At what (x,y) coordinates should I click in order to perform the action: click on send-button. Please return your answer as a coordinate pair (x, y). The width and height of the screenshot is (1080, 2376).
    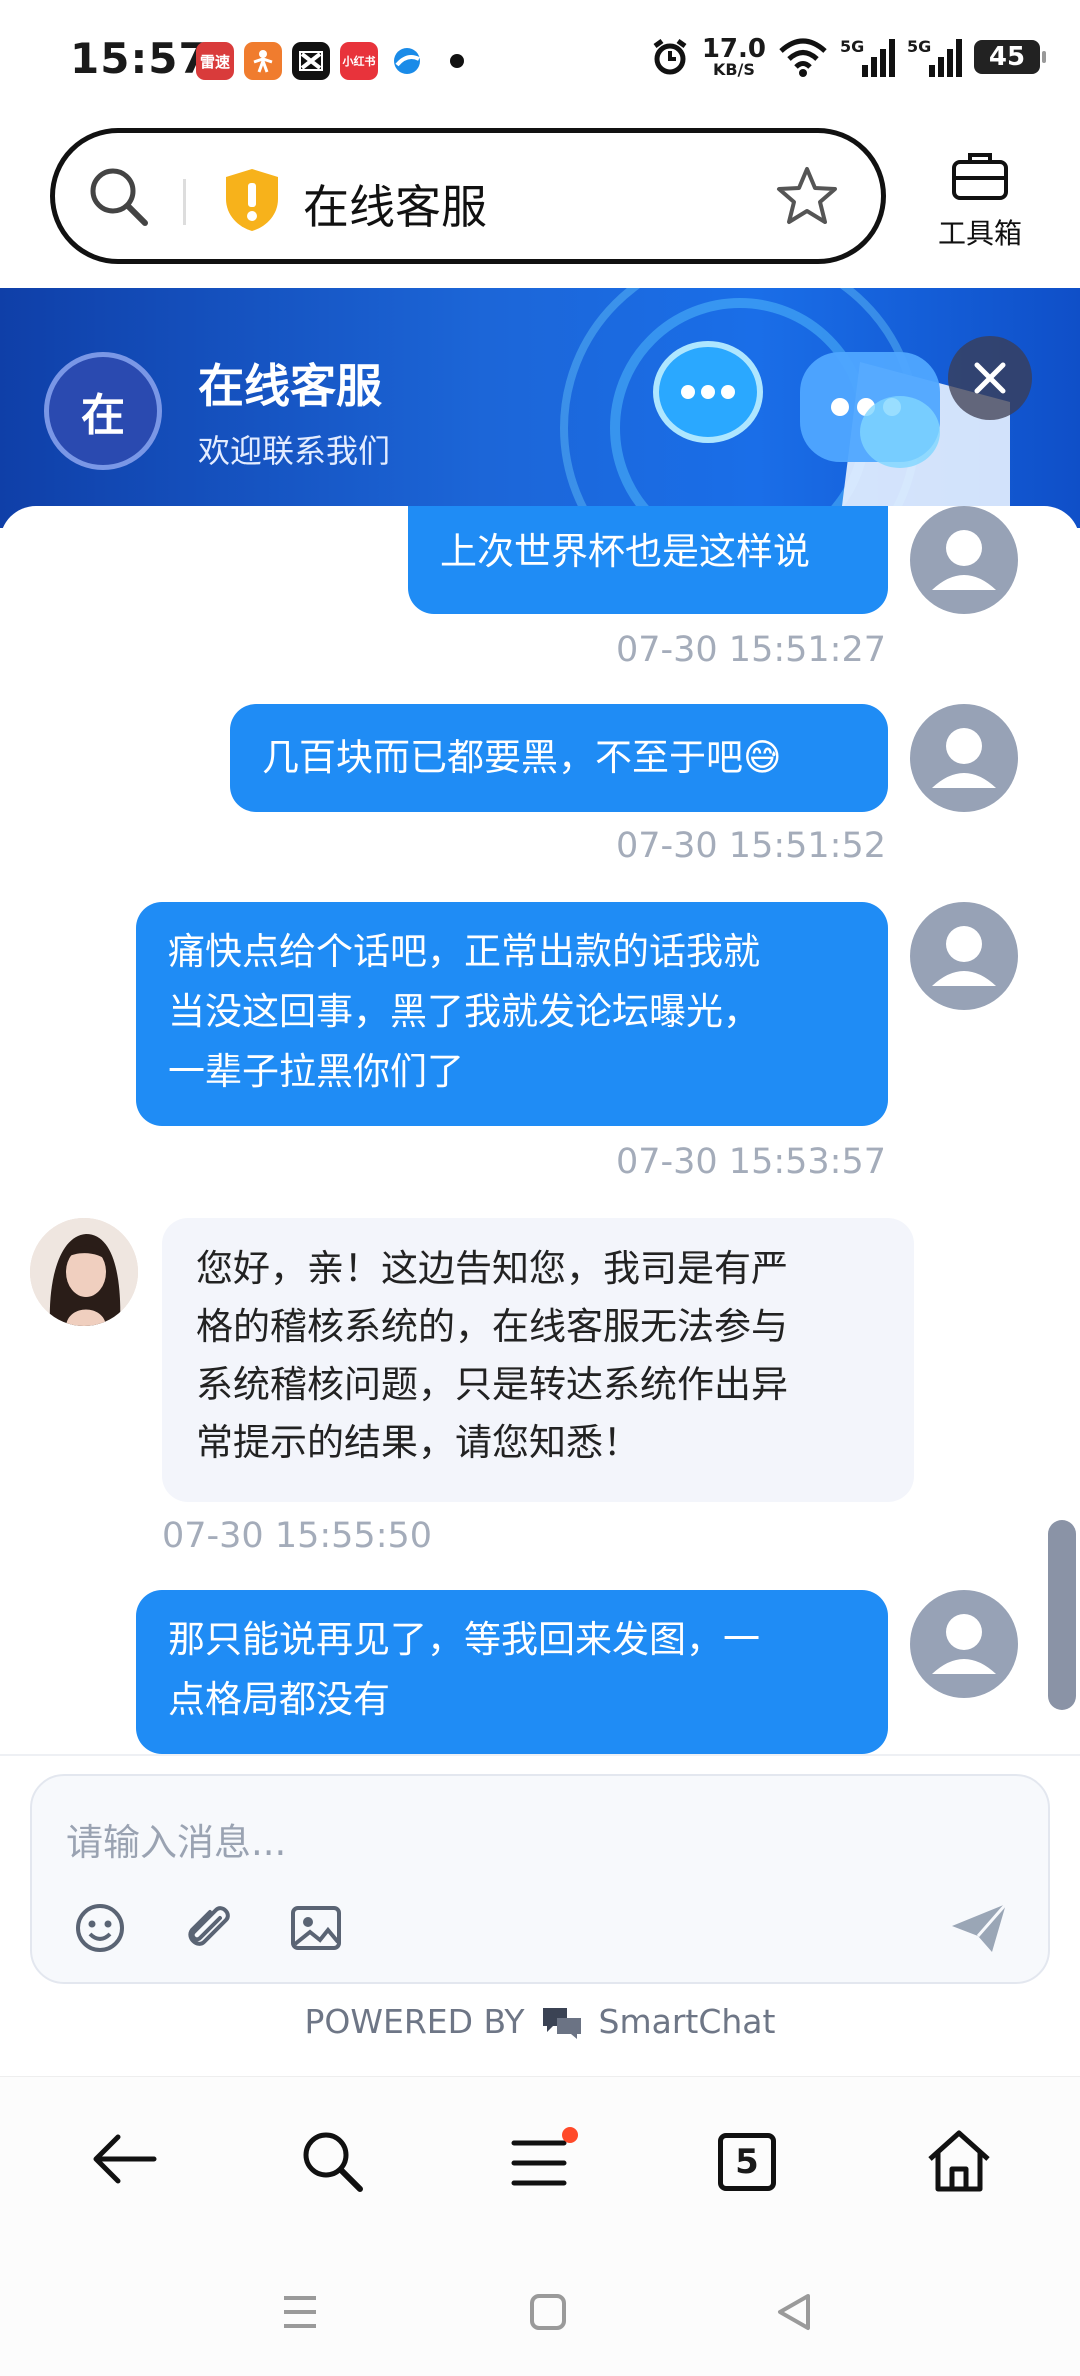
    Looking at the image, I should click on (979, 1930).